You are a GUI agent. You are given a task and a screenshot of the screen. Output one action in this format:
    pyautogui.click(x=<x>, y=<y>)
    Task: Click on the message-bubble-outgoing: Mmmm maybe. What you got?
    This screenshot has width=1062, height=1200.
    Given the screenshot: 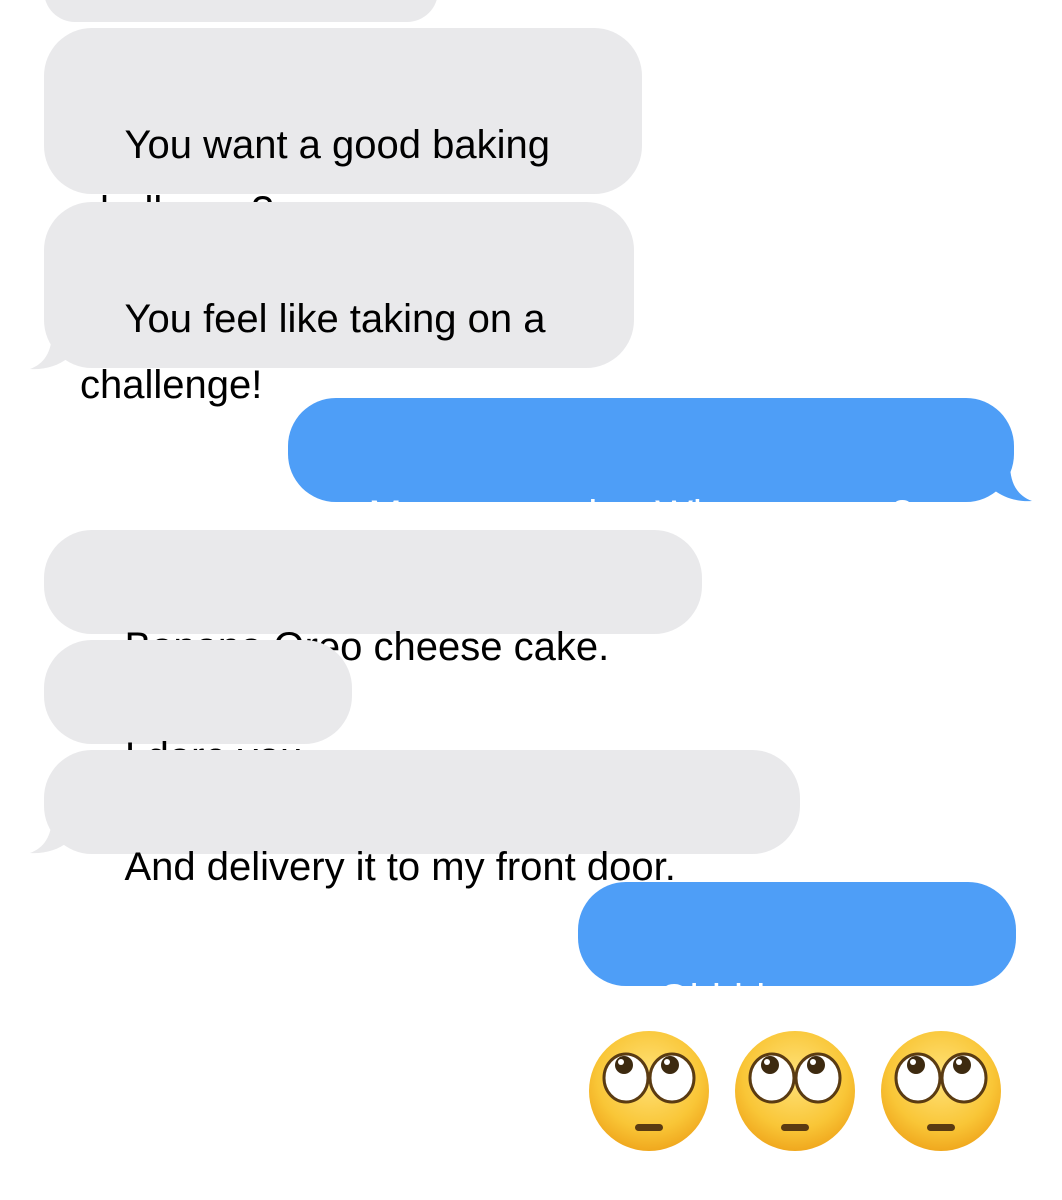 What is the action you would take?
    pyautogui.click(x=651, y=467)
    